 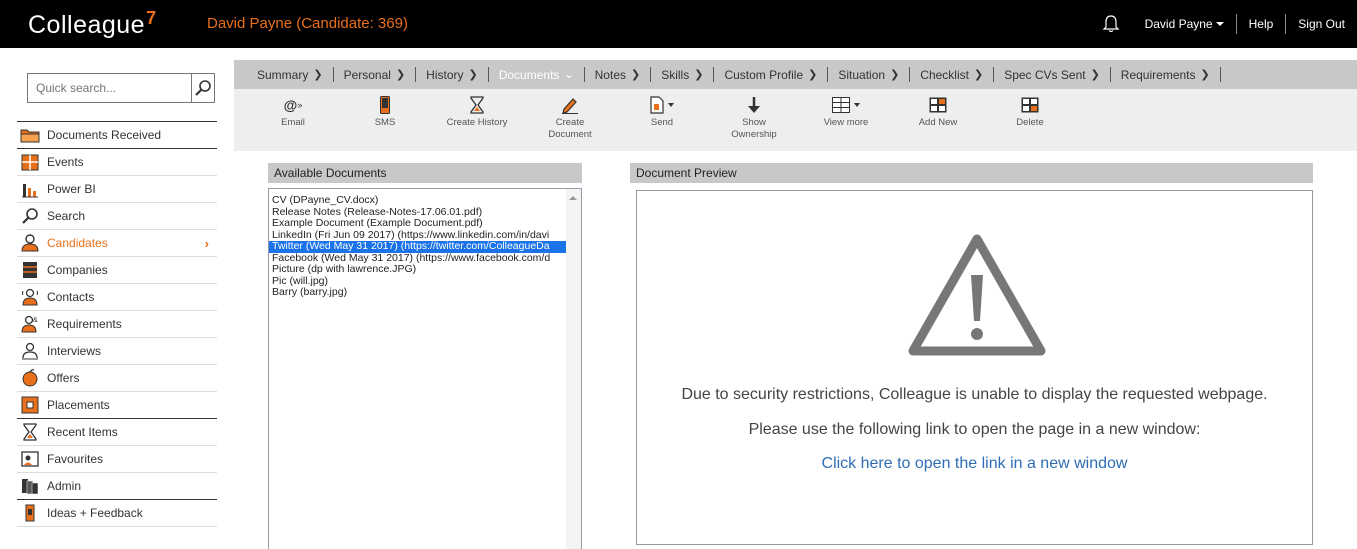 What do you see at coordinates (452, 75) in the screenshot?
I see `tab-history: History ❯` at bounding box center [452, 75].